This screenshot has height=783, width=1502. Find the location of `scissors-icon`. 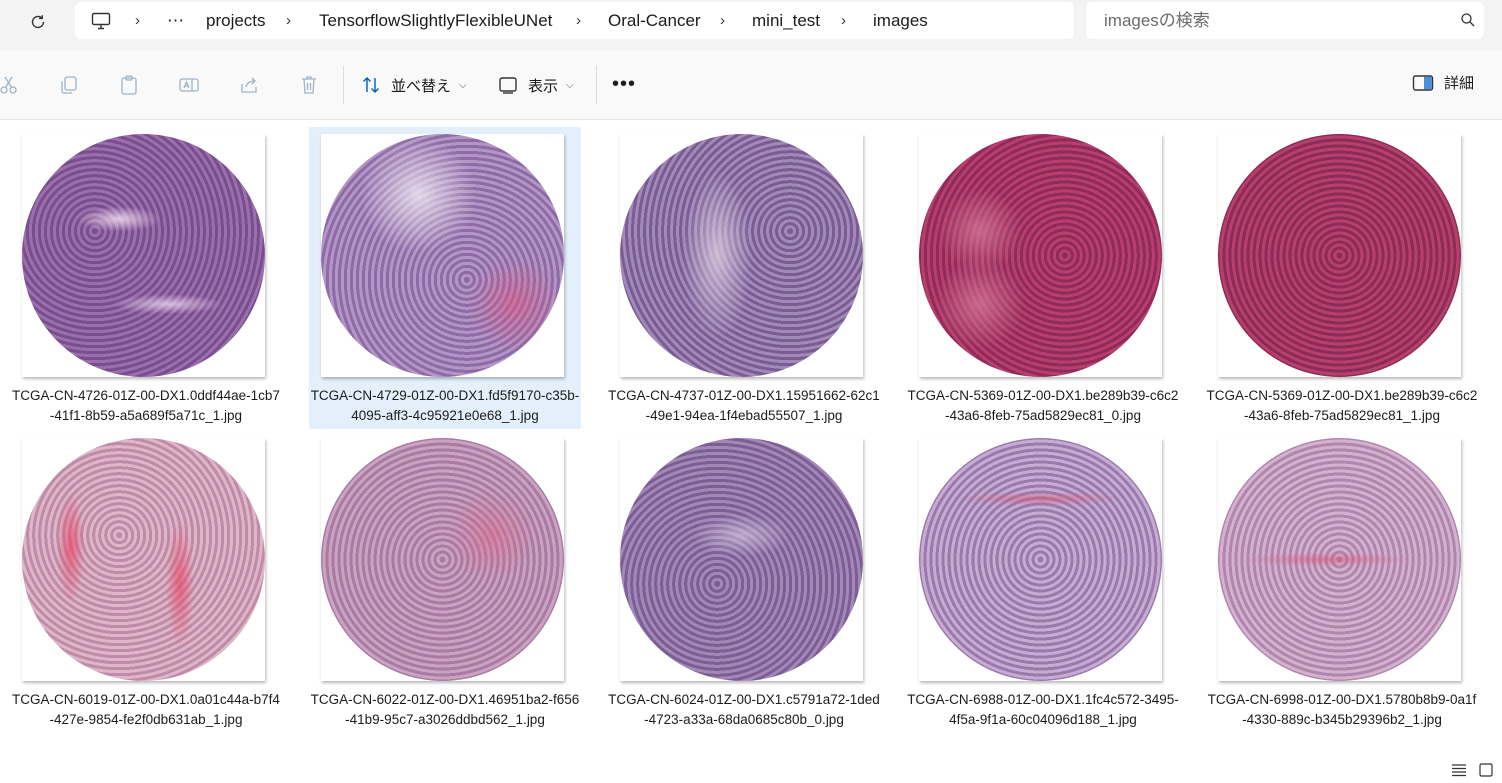

scissors-icon is located at coordinates (8, 85).